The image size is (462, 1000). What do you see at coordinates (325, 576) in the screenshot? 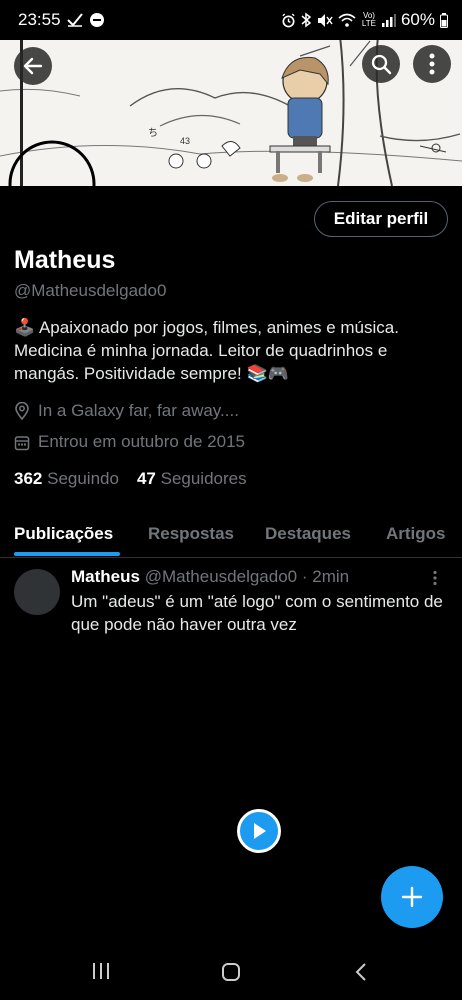
I see `post-time: · 2min` at bounding box center [325, 576].